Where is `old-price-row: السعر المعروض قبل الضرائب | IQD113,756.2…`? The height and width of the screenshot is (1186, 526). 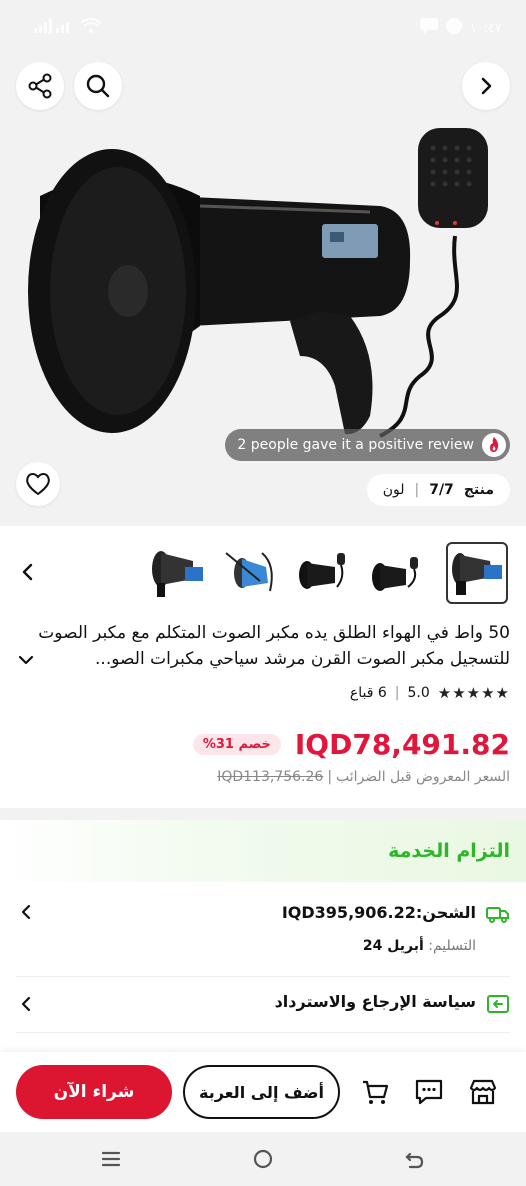
old-price-row: السعر المعروض قبل الضرائب | IQD113,756.2… is located at coordinates (363, 777).